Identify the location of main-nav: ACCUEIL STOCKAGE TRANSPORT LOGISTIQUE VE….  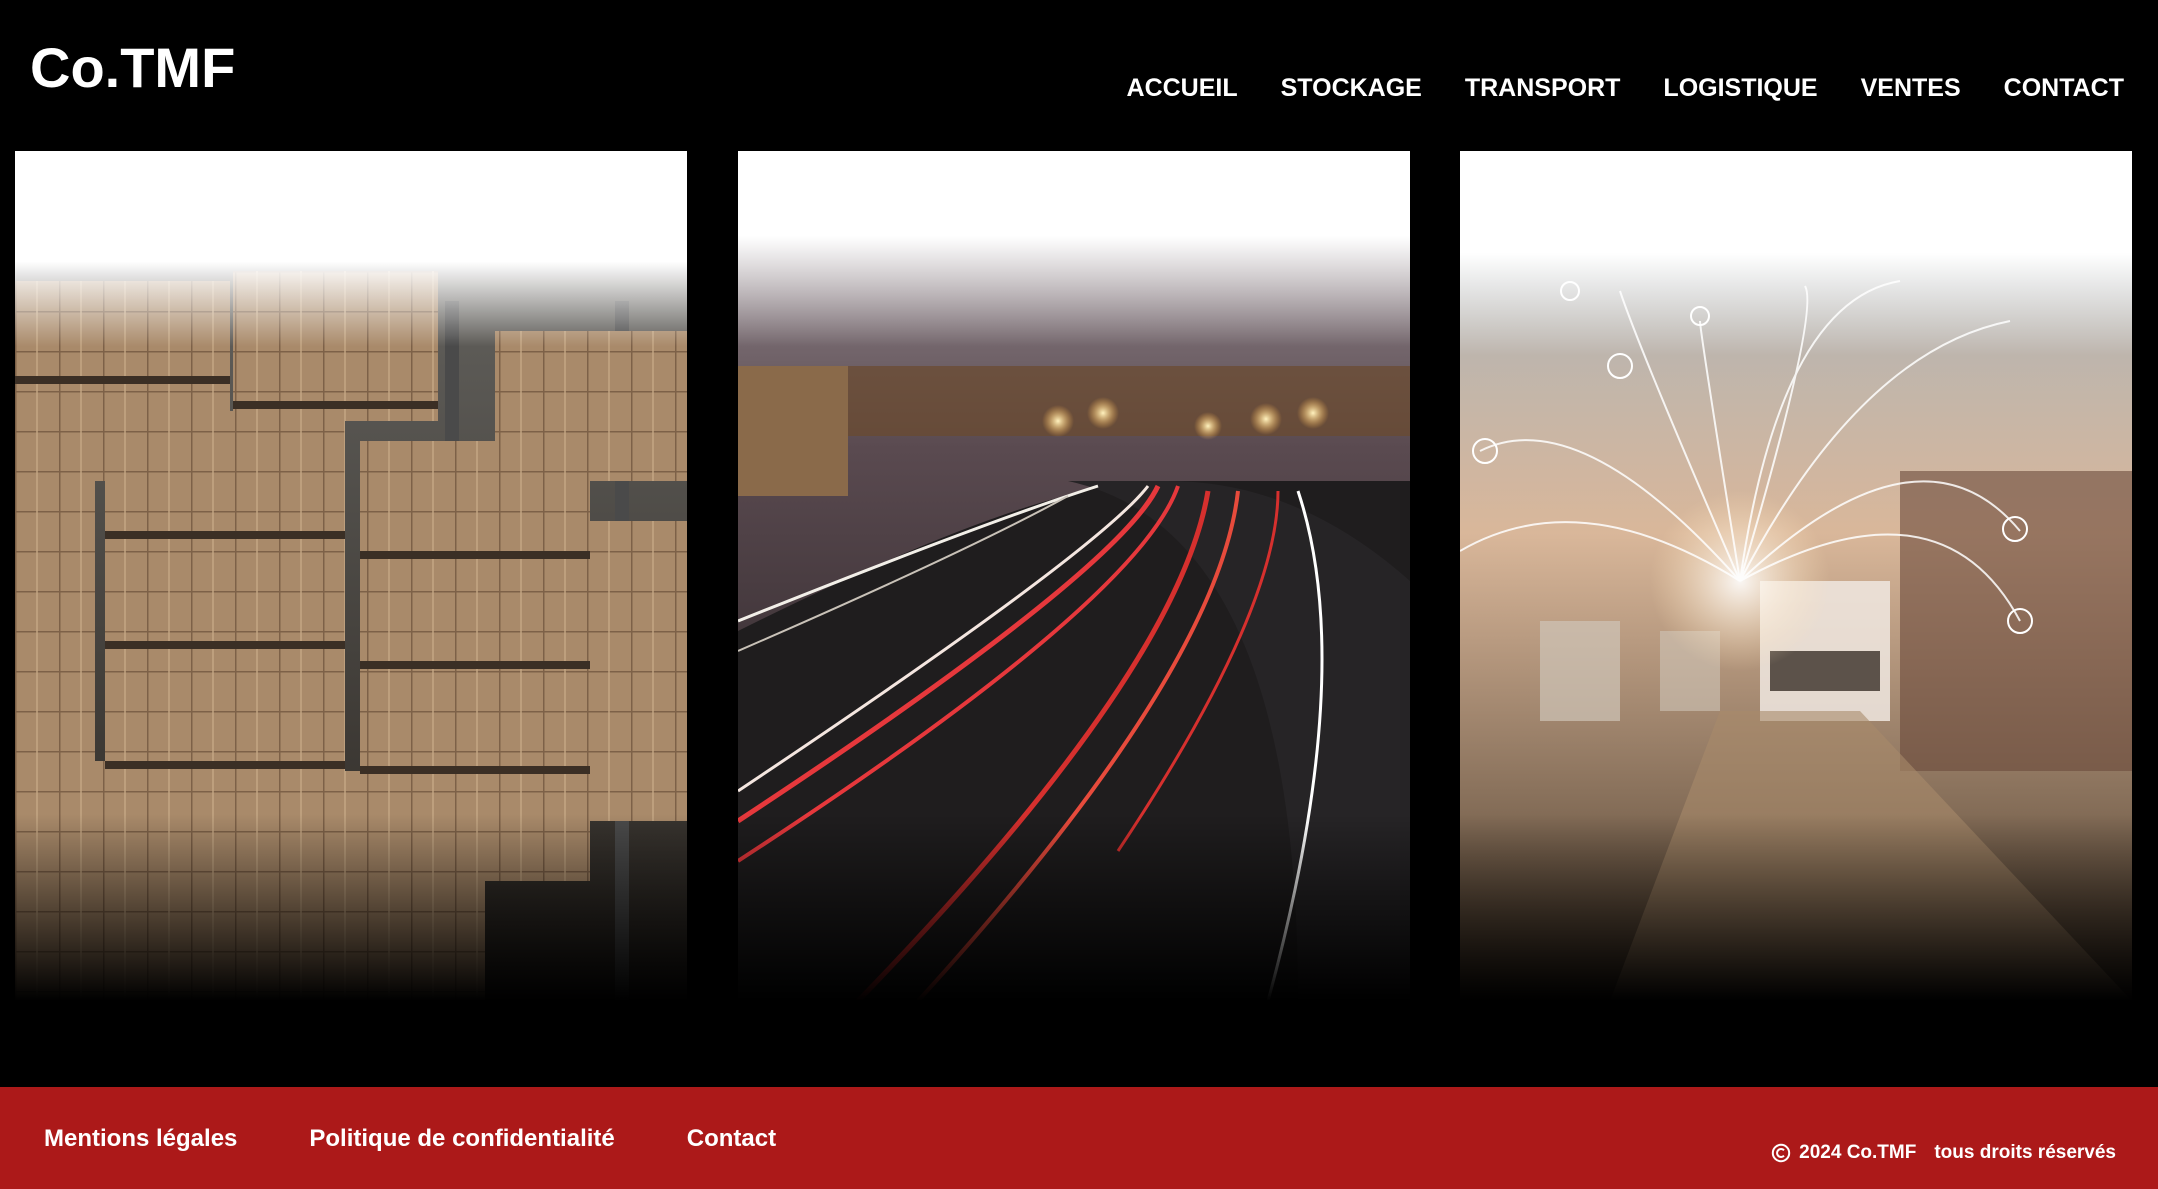
(1604, 88).